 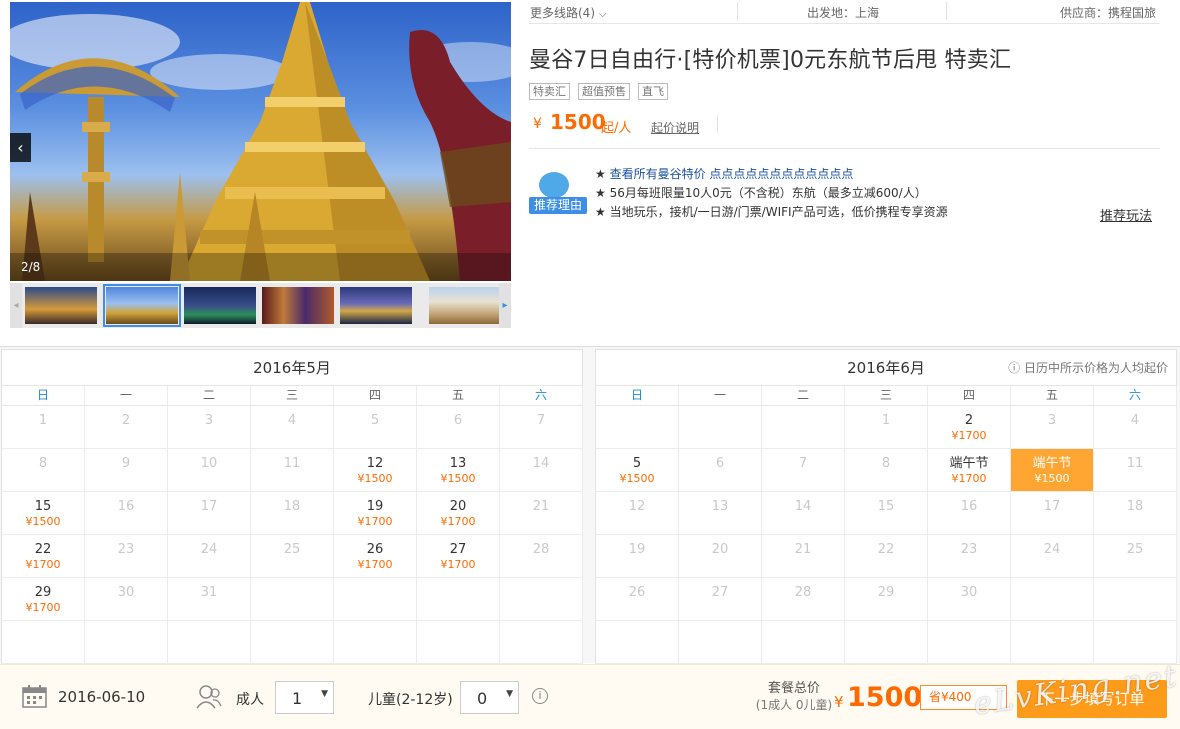 I want to click on date-cell: 10, so click(x=209, y=470).